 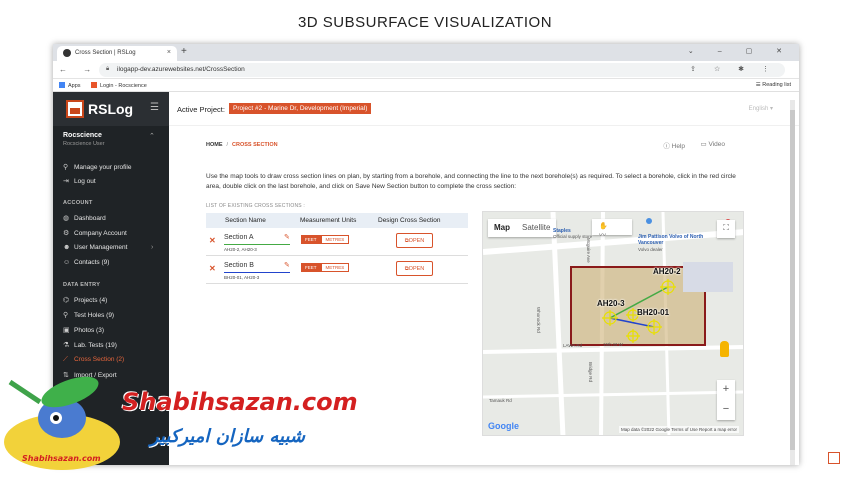 I want to click on borehole-label: AH20-2, so click(x=667, y=271).